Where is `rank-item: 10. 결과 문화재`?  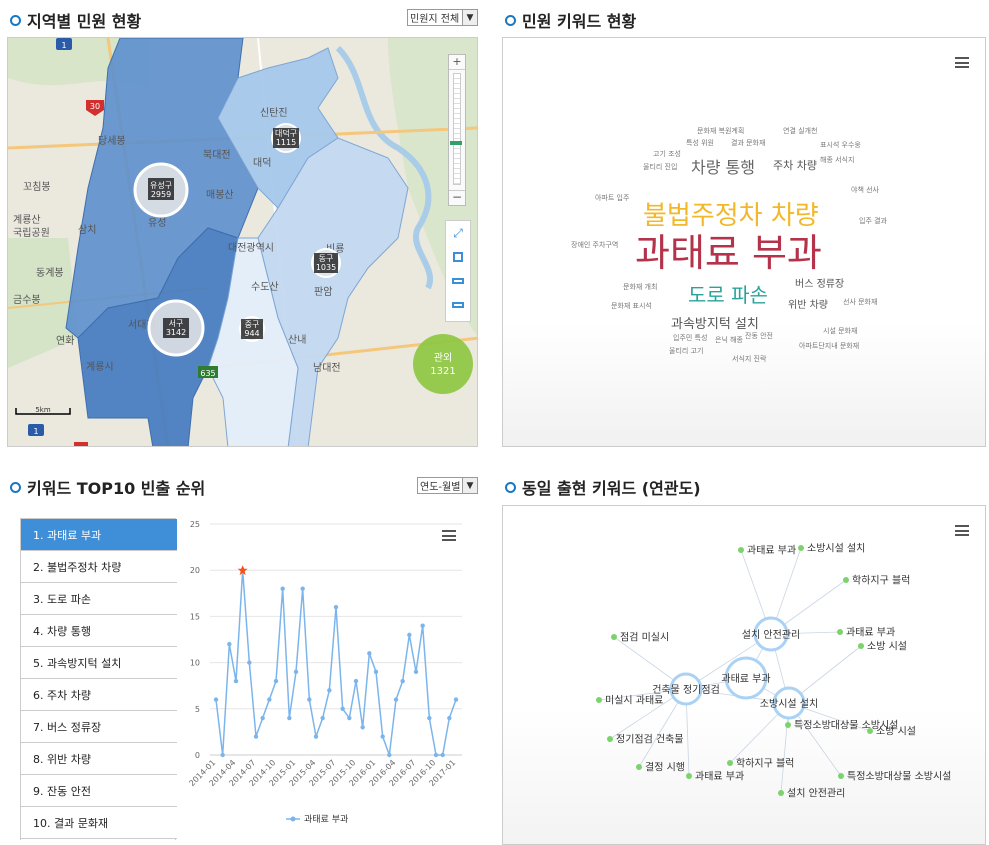 rank-item: 10. 결과 문화재 is located at coordinates (99, 823).